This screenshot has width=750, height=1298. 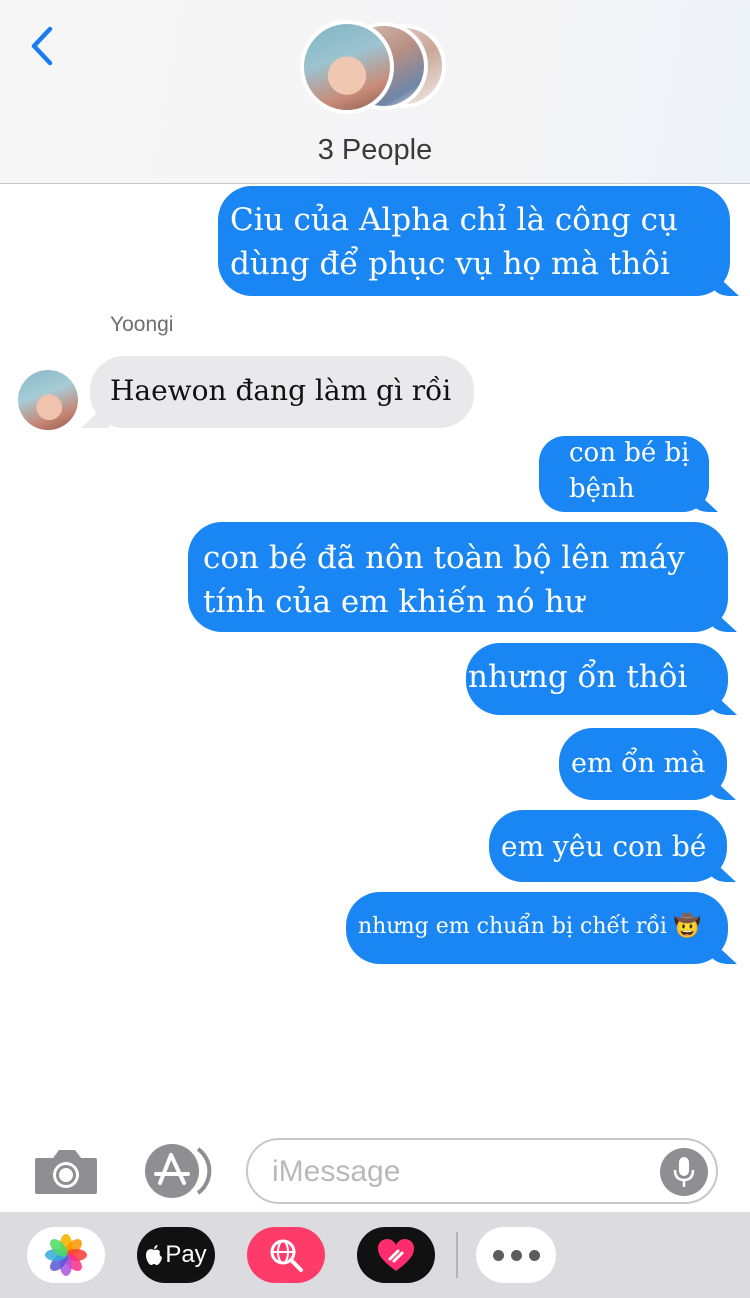 I want to click on app-drawer: Pay, so click(x=375, y=1255).